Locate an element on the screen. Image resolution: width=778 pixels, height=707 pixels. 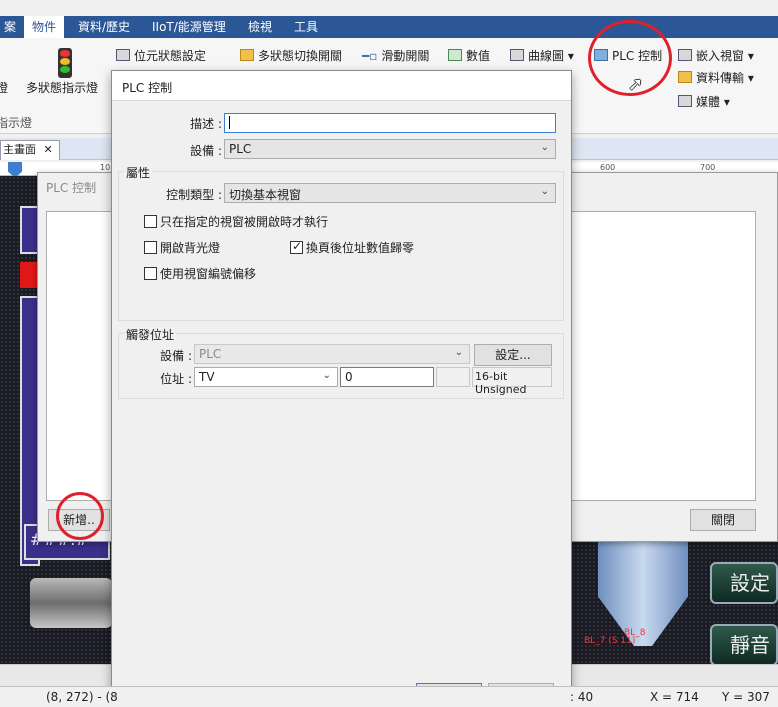
tab-data-history: 資料/歷史 is located at coordinates (104, 27).